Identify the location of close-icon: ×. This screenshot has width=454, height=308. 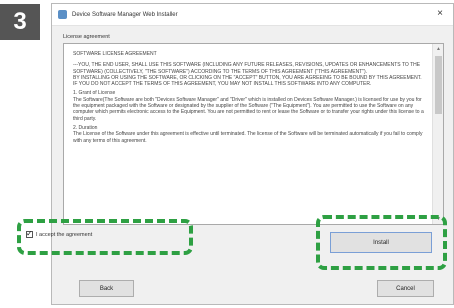
(440, 14).